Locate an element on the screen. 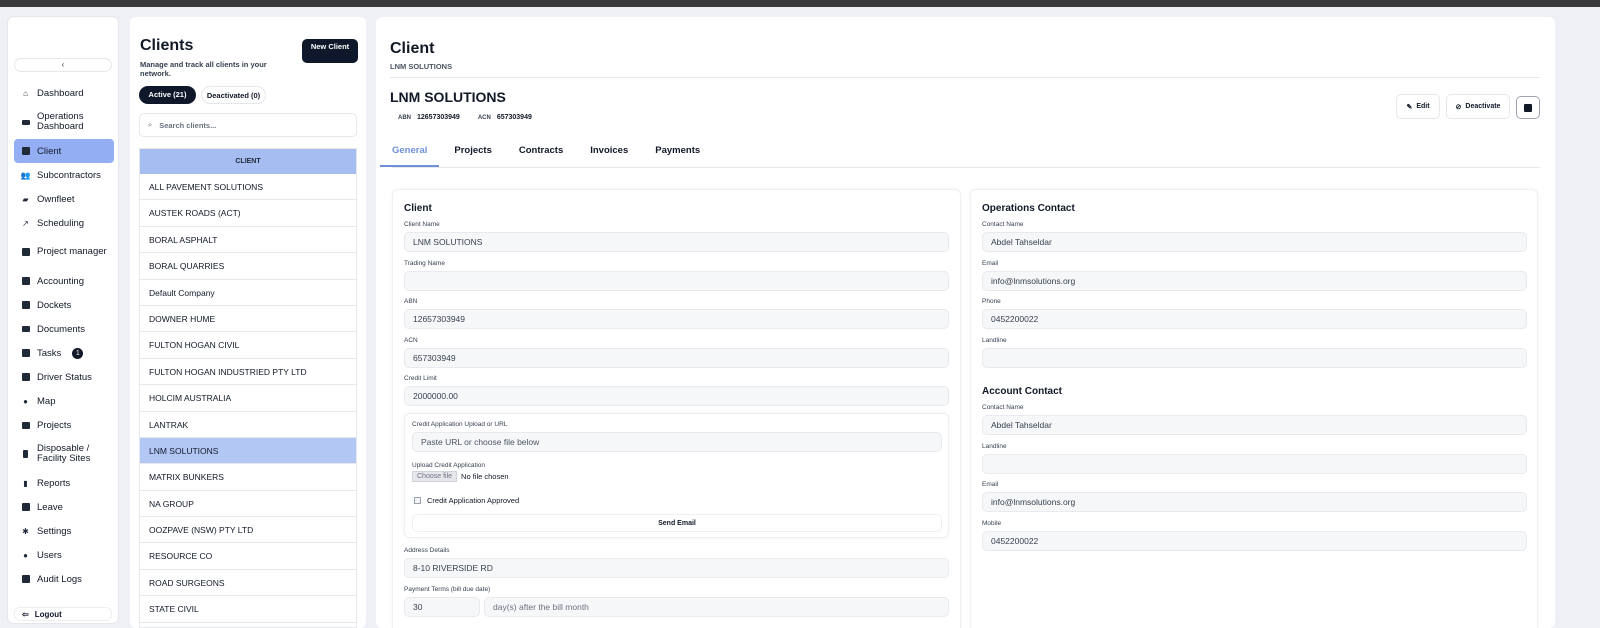  sidebar-item-reports: ▮ Reports is located at coordinates (64, 483).